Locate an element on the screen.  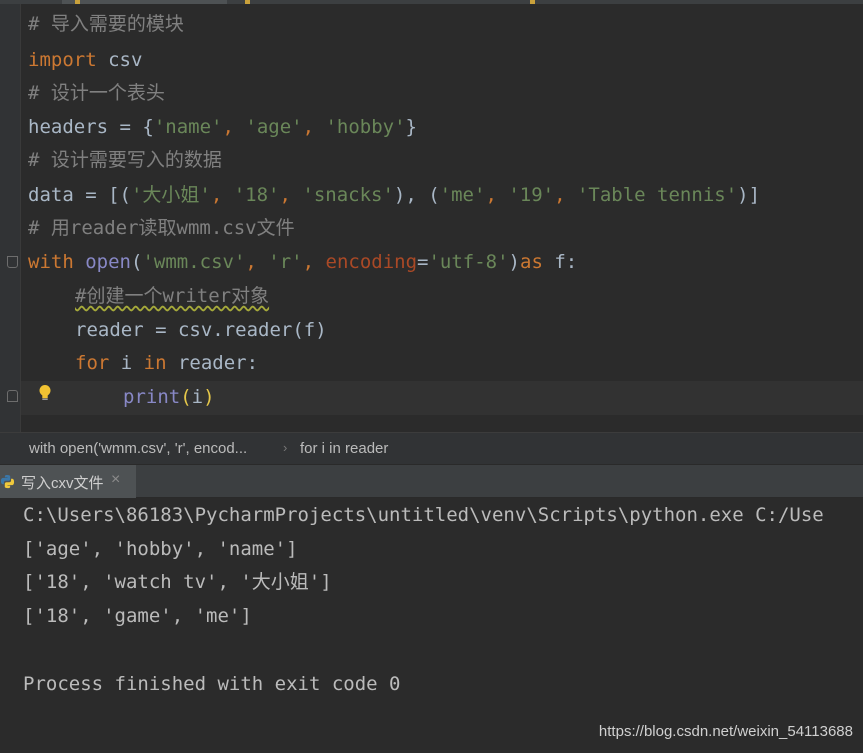
comment: # 设计需要写入的数据 is located at coordinates (125, 160).